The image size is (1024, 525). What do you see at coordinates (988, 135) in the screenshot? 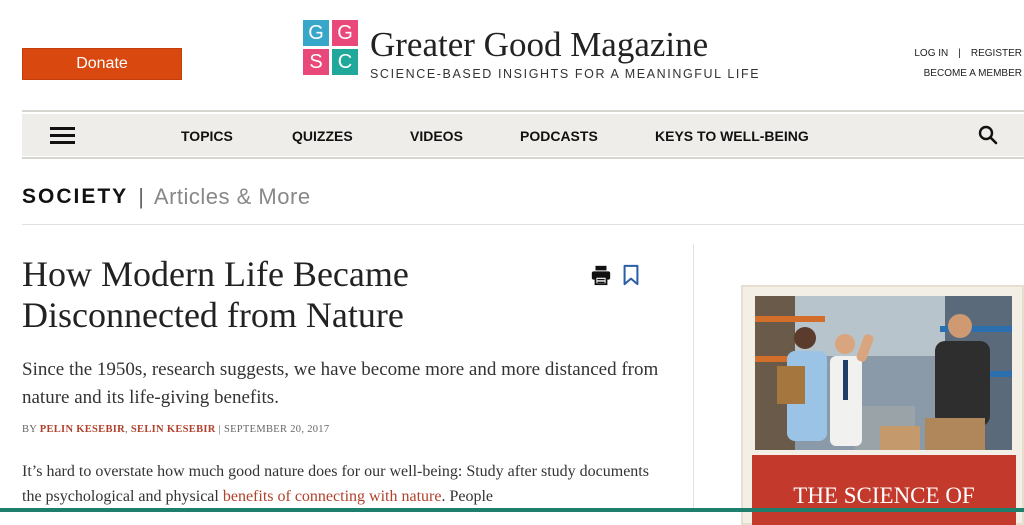
I see `search-icon` at bounding box center [988, 135].